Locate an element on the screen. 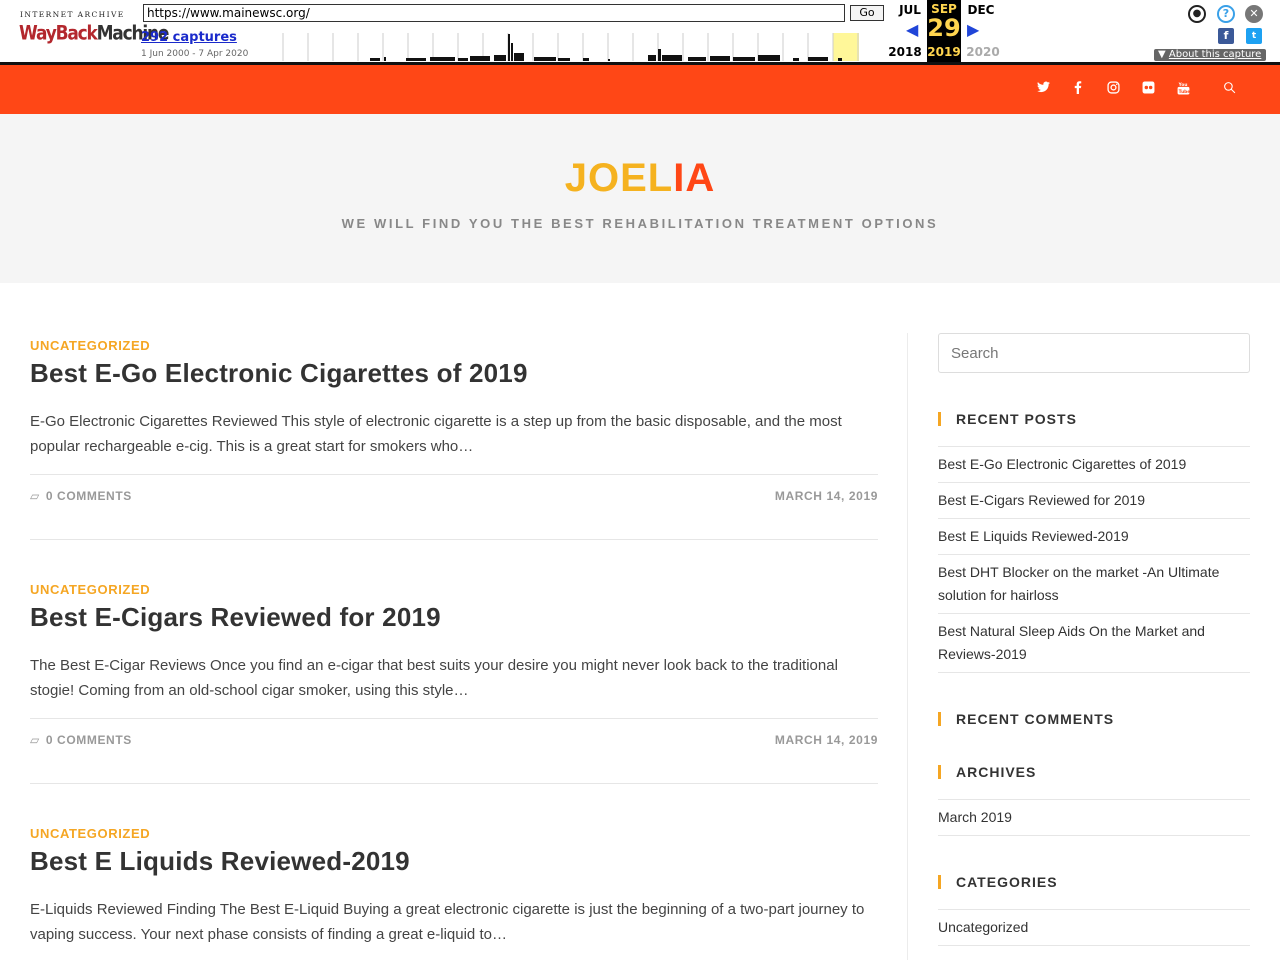  youtube-icon: You Tube is located at coordinates (1183, 89).